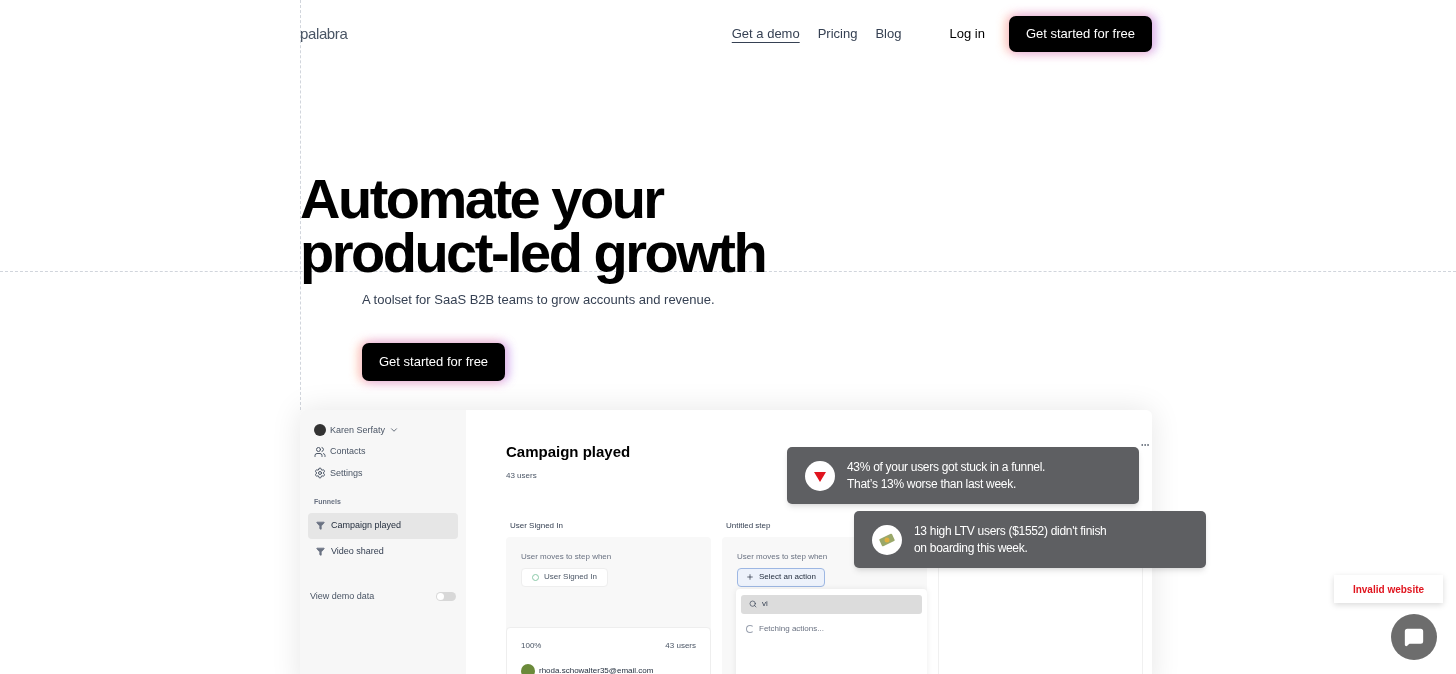 This screenshot has height=674, width=1456. I want to click on login-link: Log in, so click(967, 34).